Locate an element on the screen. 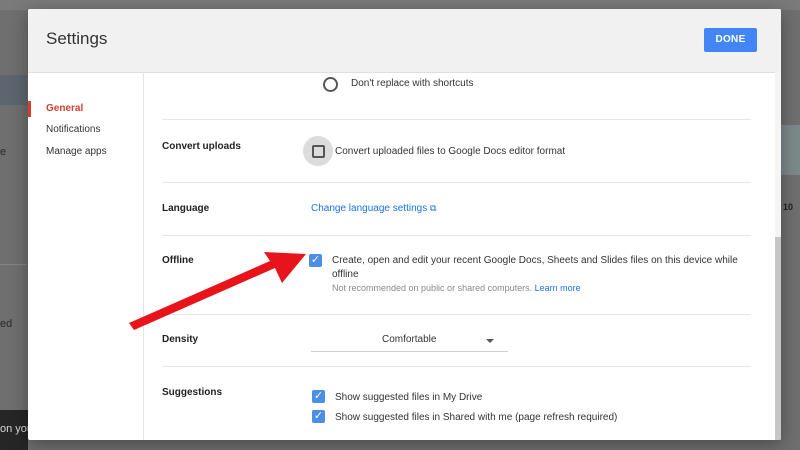 Image resolution: width=800 pixels, height=450 pixels. offline-text-line2: offline is located at coordinates (345, 274).